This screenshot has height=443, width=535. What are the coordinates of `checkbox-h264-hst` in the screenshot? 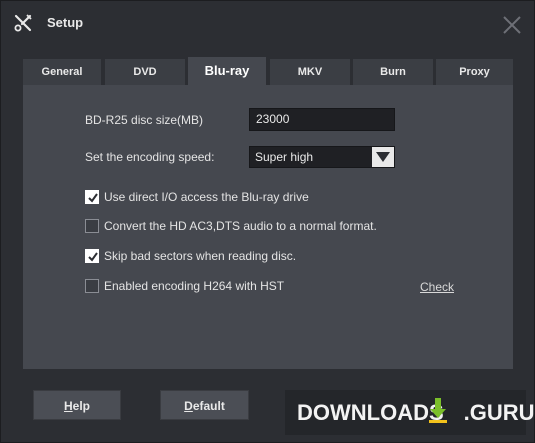 It's located at (92, 286).